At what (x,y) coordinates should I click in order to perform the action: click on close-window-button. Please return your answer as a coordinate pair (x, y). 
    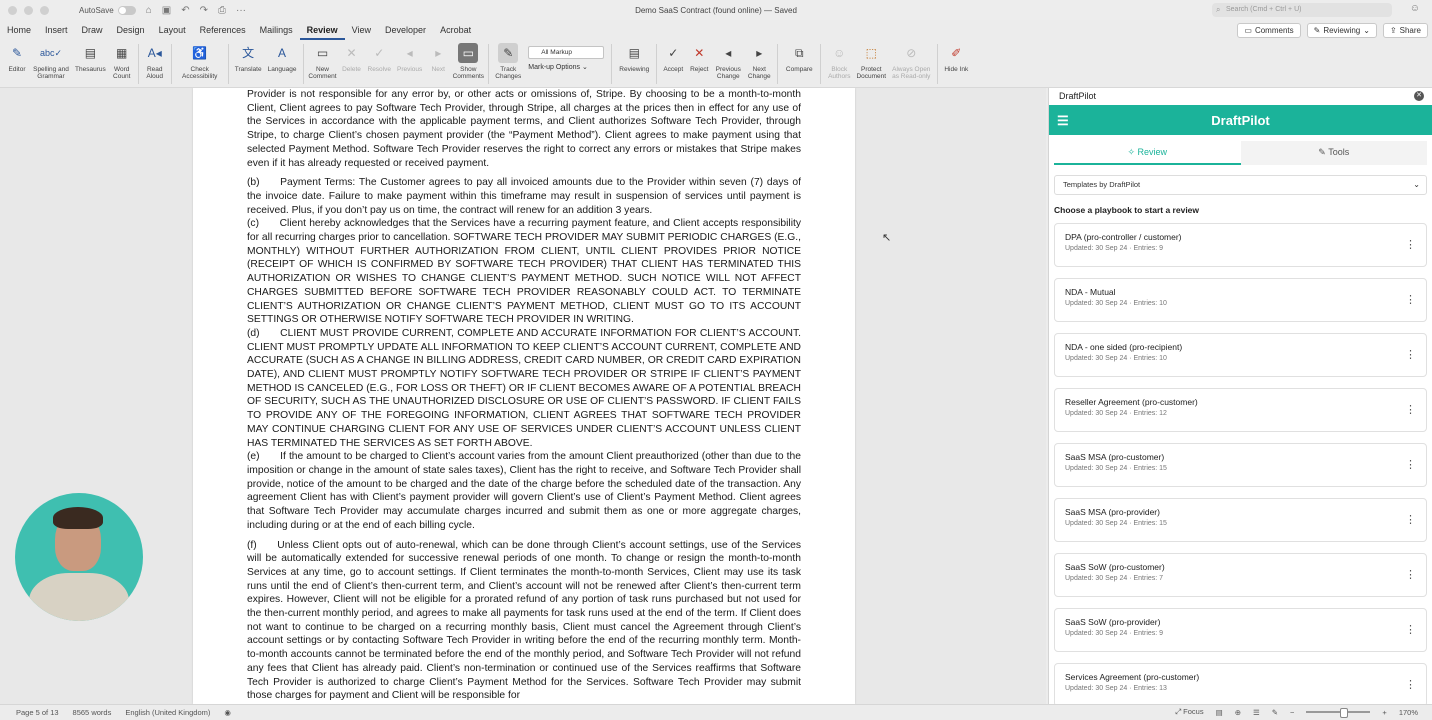
    Looking at the image, I should click on (12, 10).